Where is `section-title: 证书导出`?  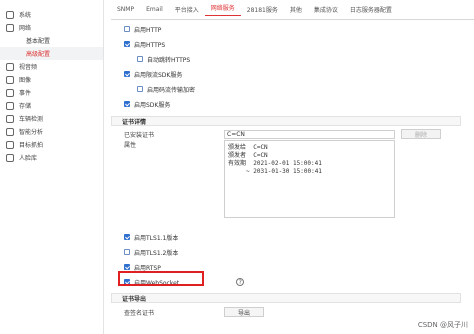 section-title: 证书导出 is located at coordinates (134, 299).